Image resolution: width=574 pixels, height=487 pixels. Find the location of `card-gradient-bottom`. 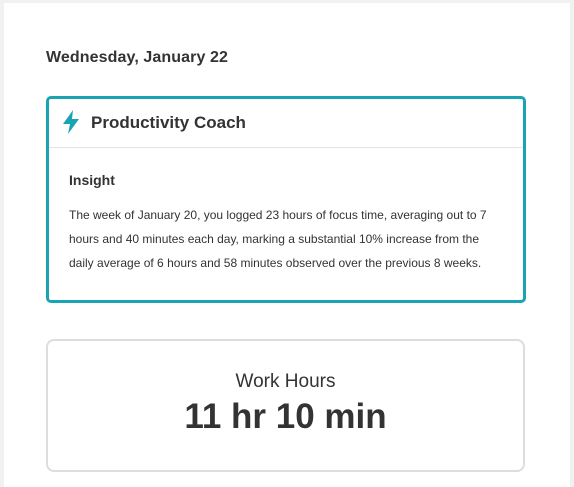

card-gradient-bottom is located at coordinates (286, 301).